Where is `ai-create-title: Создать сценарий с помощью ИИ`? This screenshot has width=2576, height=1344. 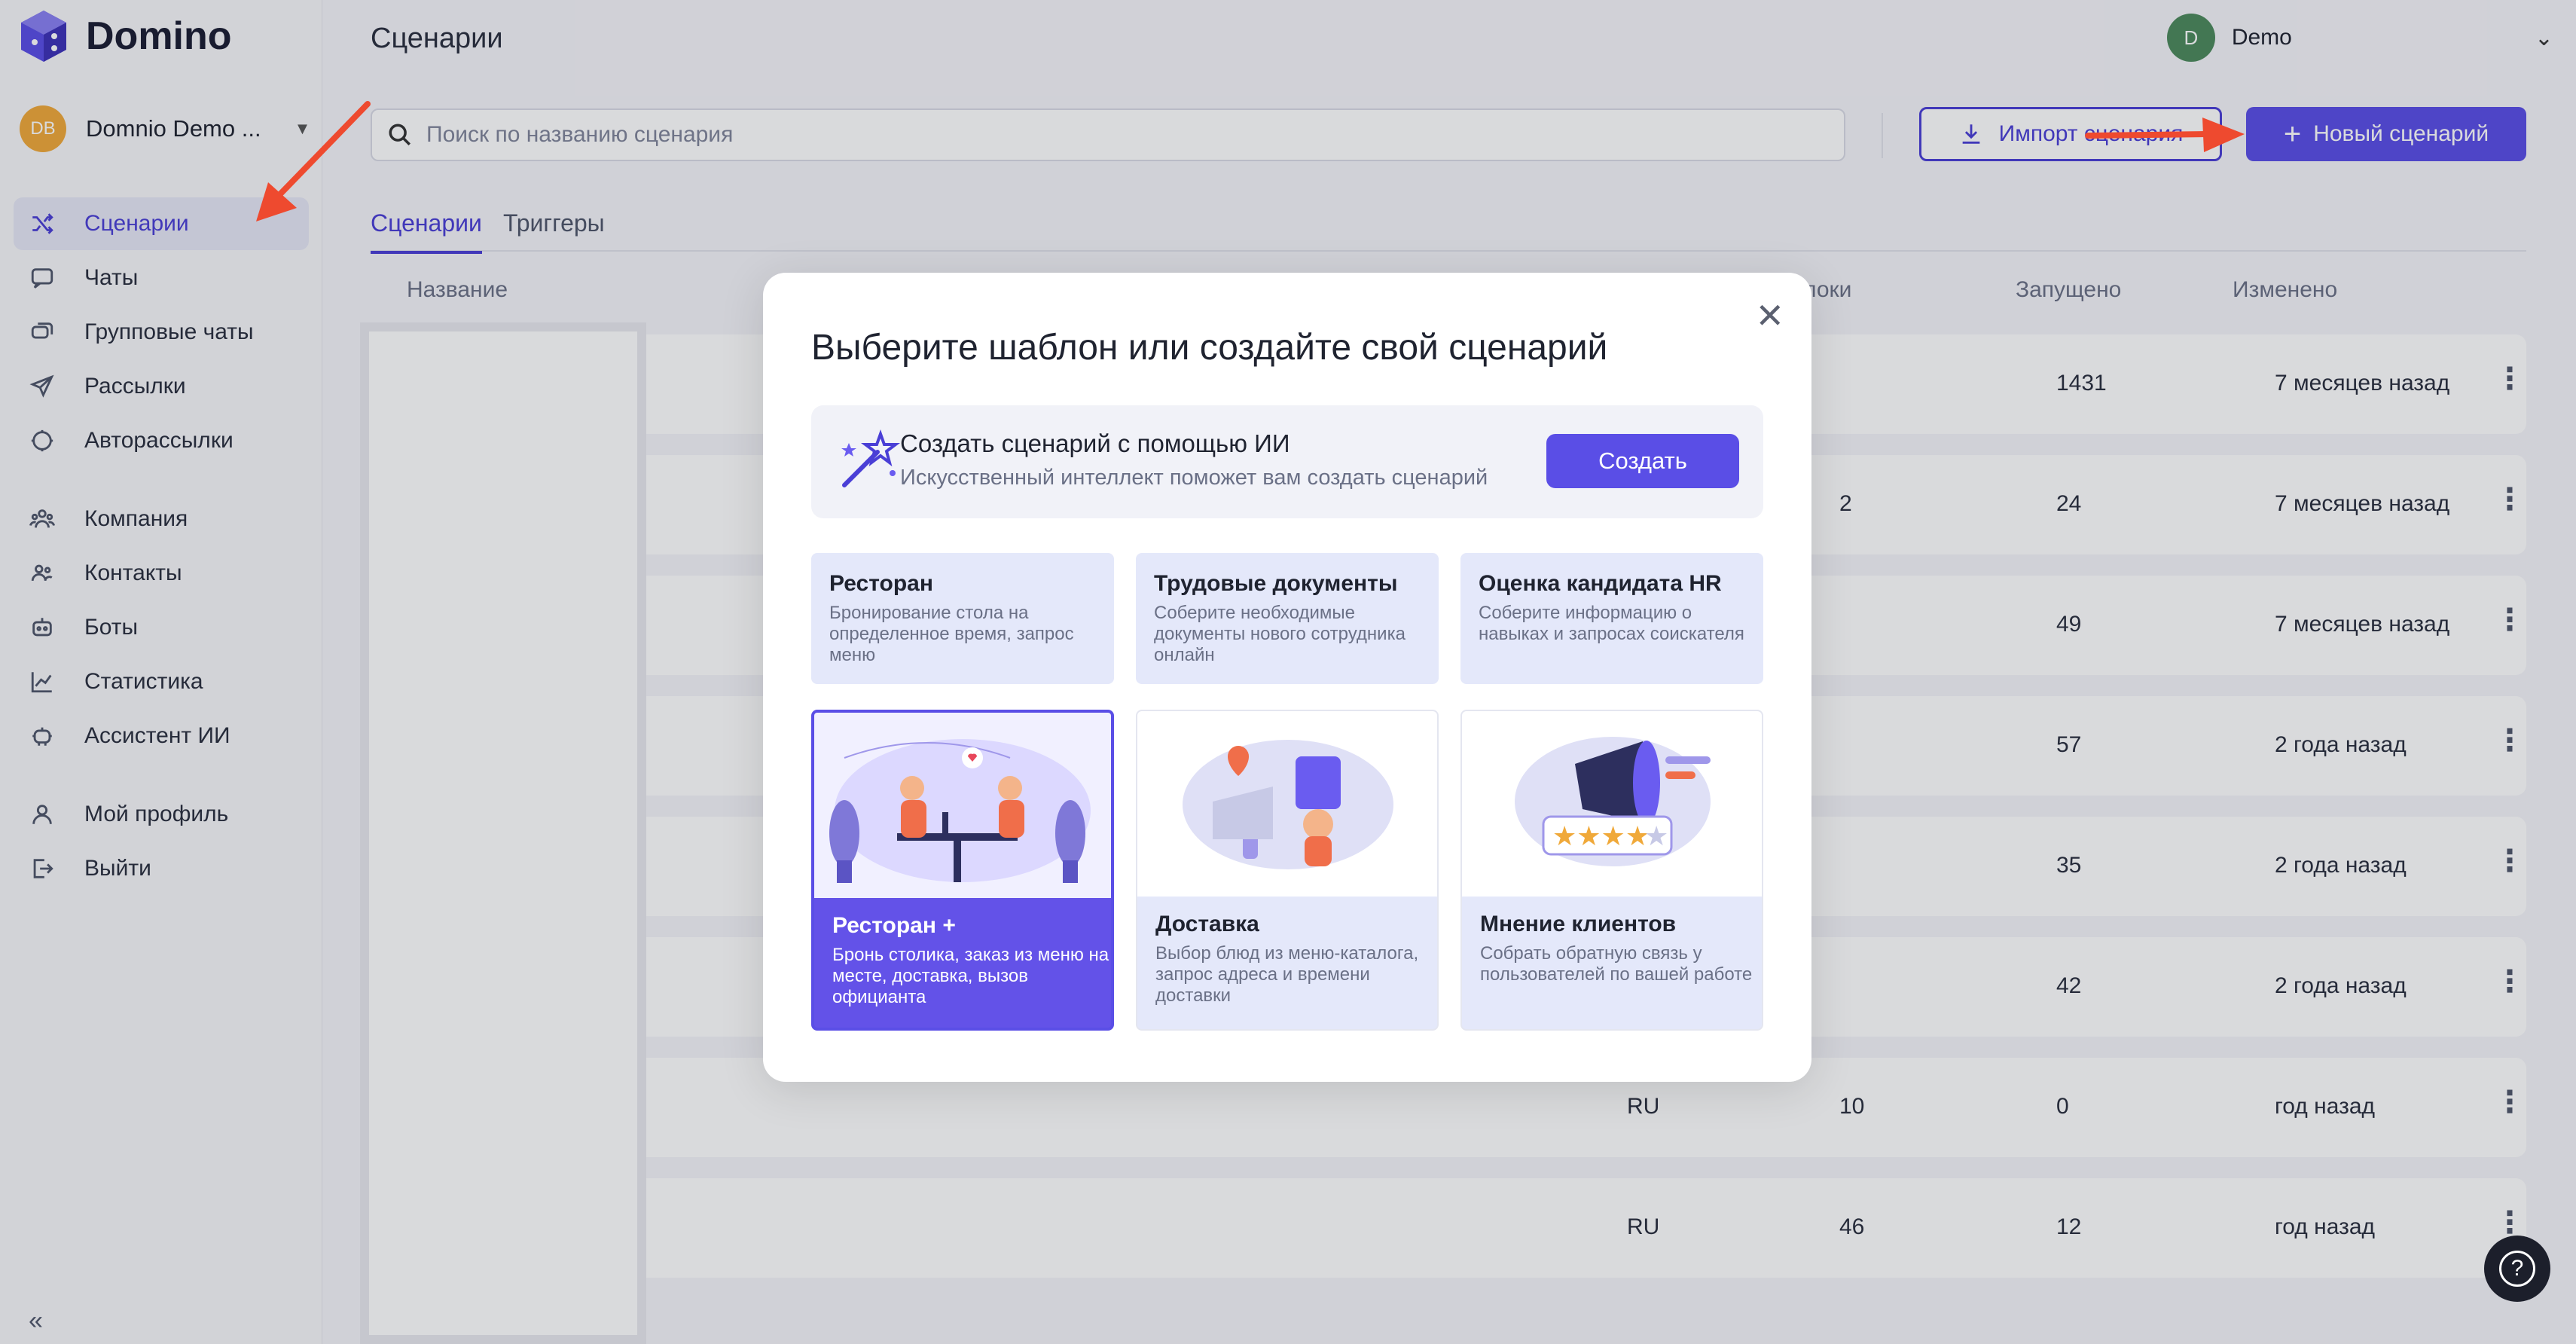
ai-create-title: Создать сценарий с помощью ИИ is located at coordinates (1095, 443).